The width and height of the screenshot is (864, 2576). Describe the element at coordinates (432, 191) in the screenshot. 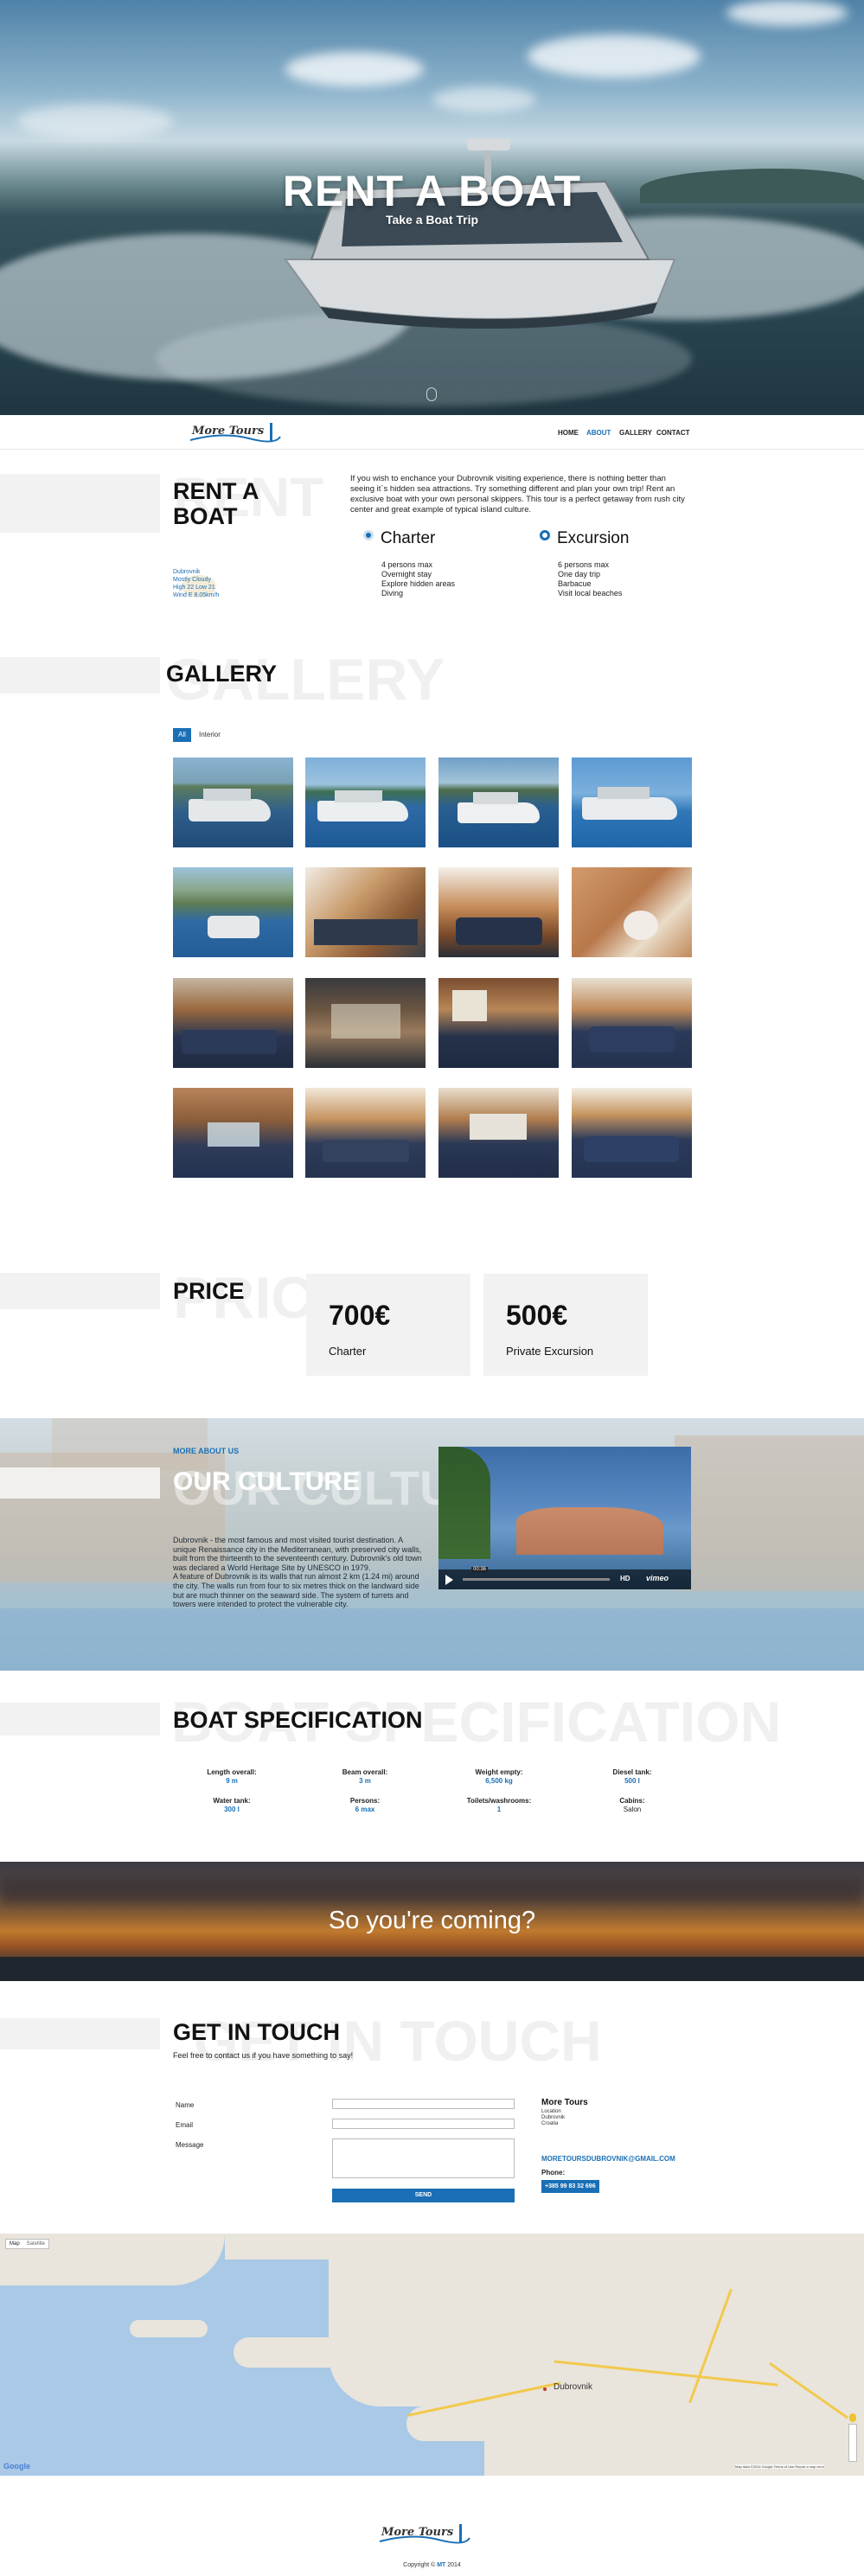

I see `hero-title: RENT A BOAT` at that location.